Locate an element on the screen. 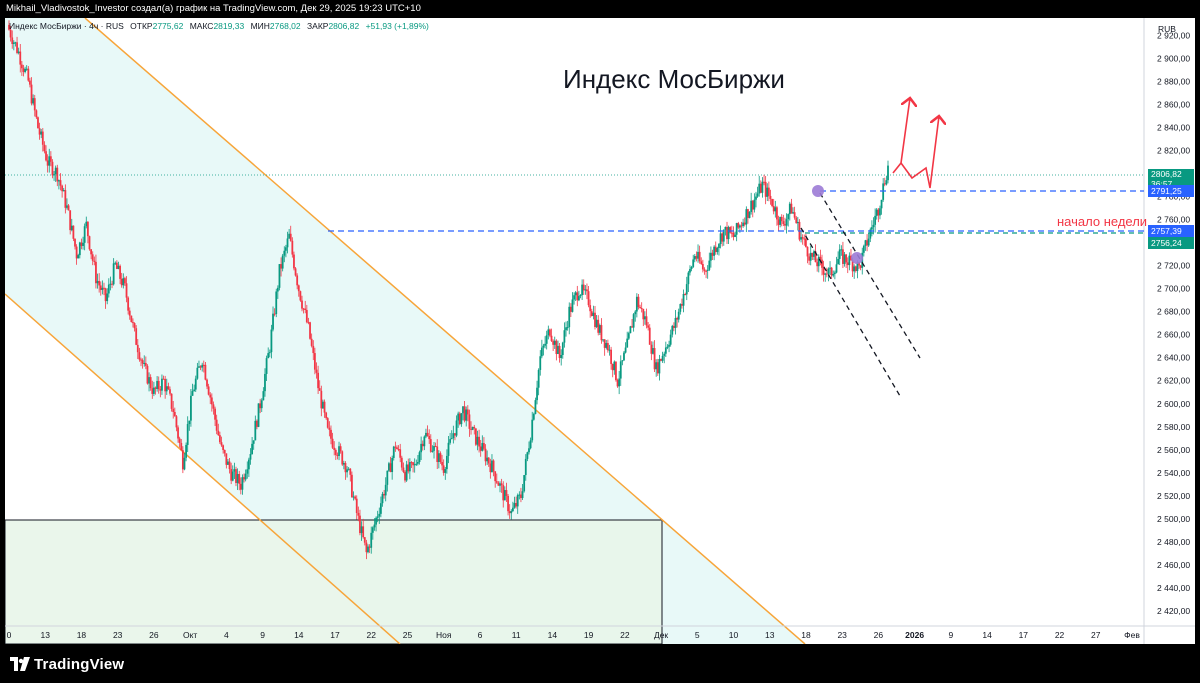 Image resolution: width=1200 pixels, height=683 pixels. price-tick-label: 2 680,00 is located at coordinates (1173, 312).